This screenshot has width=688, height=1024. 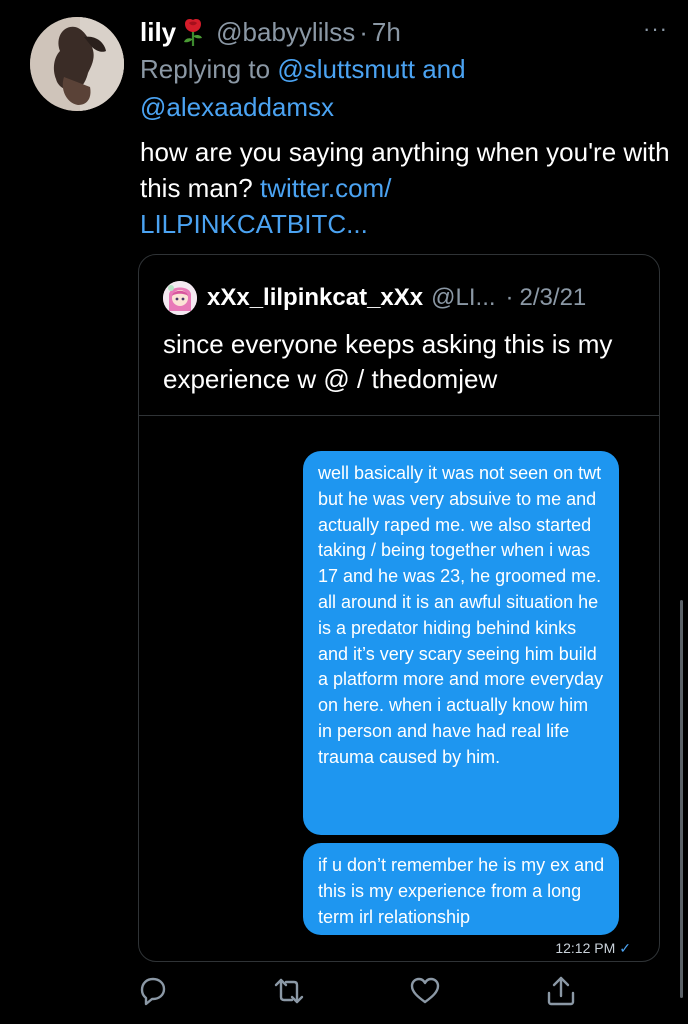 I want to click on tweet-header: lily @babyylilss · 7h ···, so click(x=404, y=32).